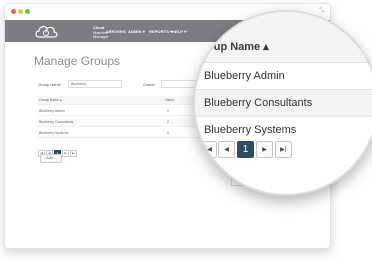 Image resolution: width=372 pixels, height=265 pixels. What do you see at coordinates (65, 153) in the screenshot?
I see `mini-next-page-button: ▶` at bounding box center [65, 153].